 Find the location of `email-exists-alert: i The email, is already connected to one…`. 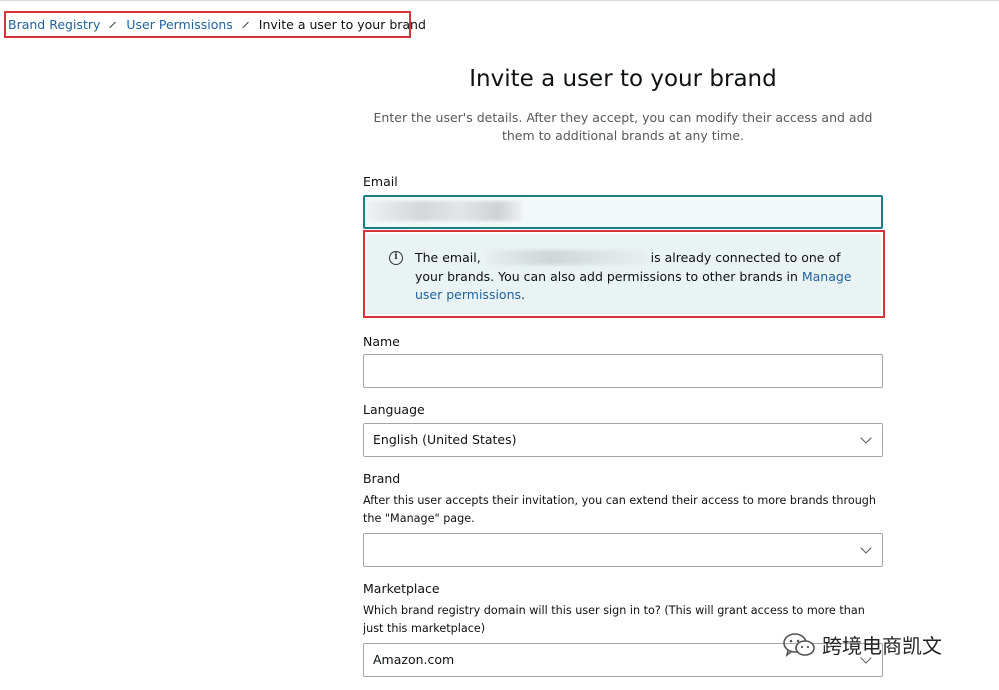

email-exists-alert: i The email, is already connected to one… is located at coordinates (624, 274).